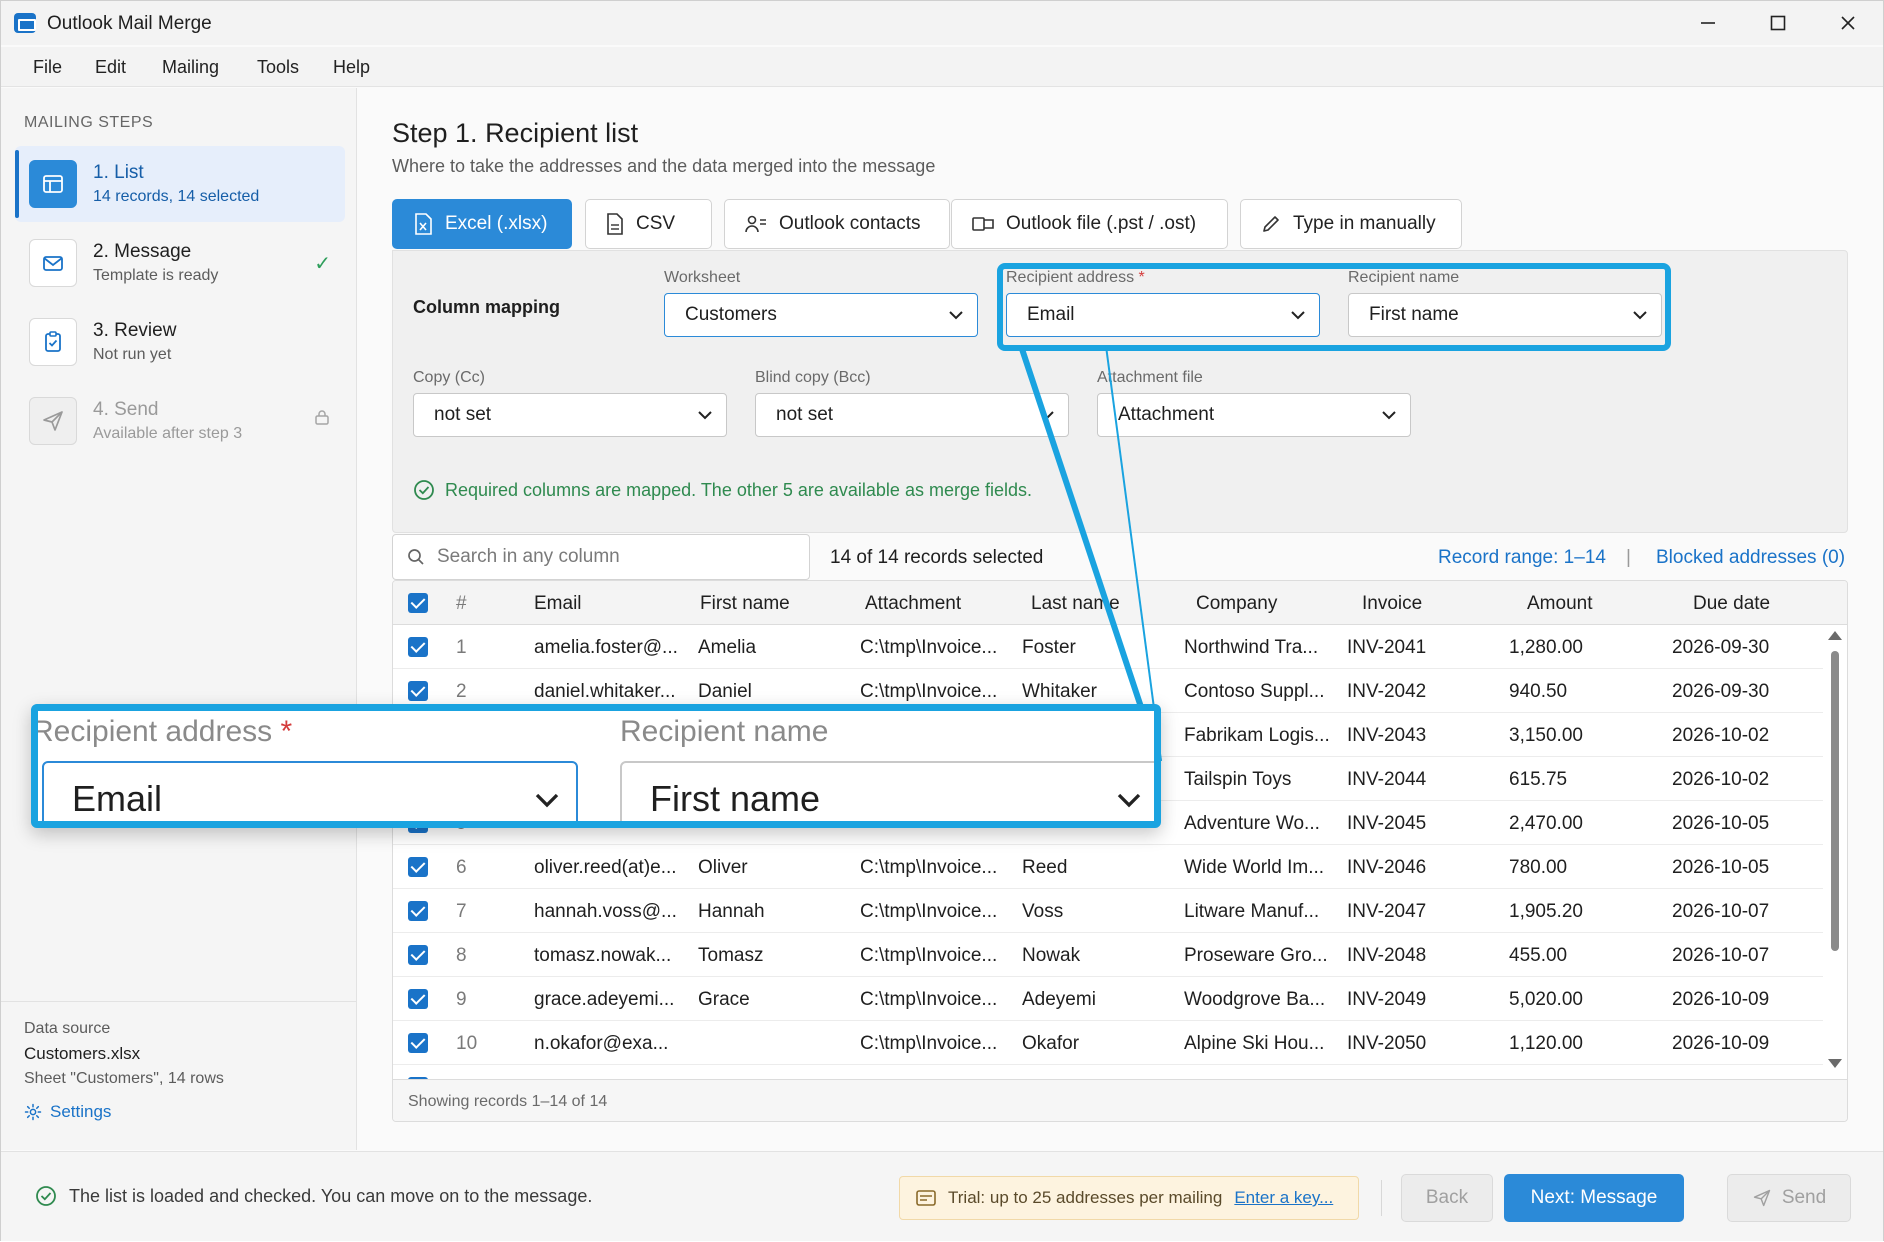 The width and height of the screenshot is (1884, 1242). Describe the element at coordinates (351, 67) in the screenshot. I see `menu-help: Help` at that location.